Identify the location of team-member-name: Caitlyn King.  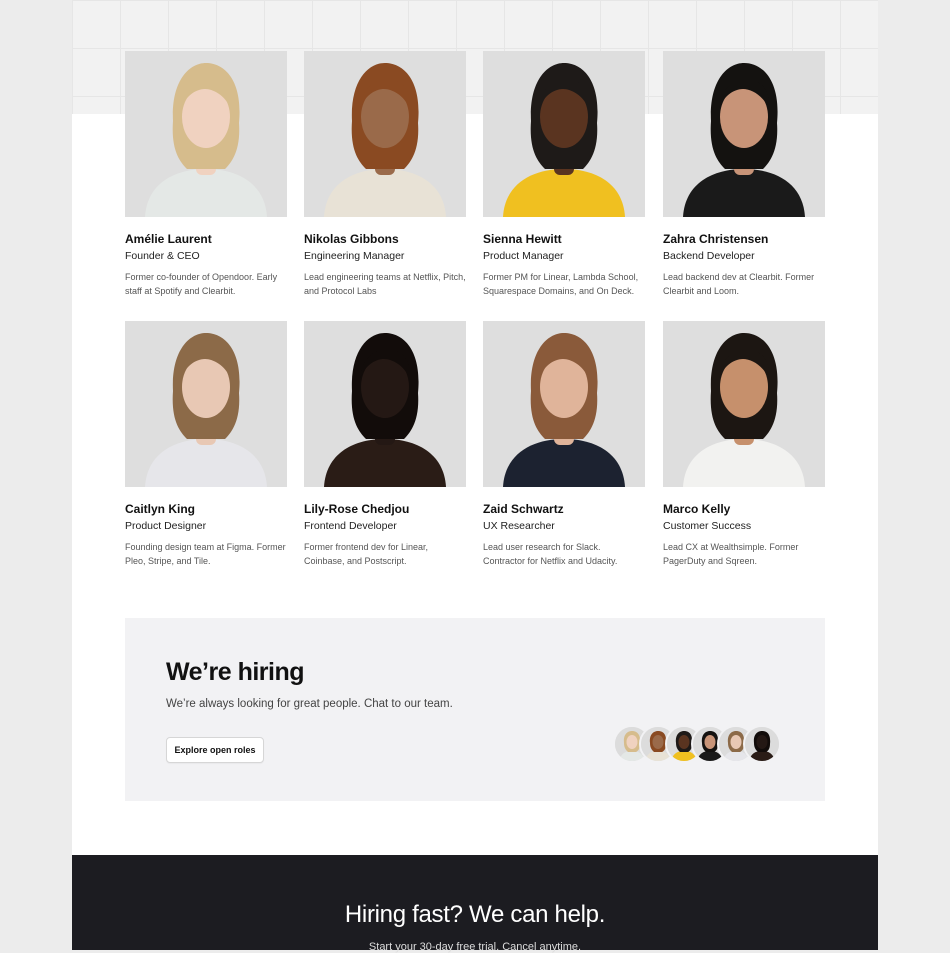
(160, 509).